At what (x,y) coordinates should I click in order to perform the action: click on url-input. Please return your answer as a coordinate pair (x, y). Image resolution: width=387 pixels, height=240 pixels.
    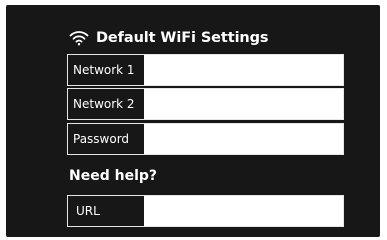
    Looking at the image, I should click on (243, 211).